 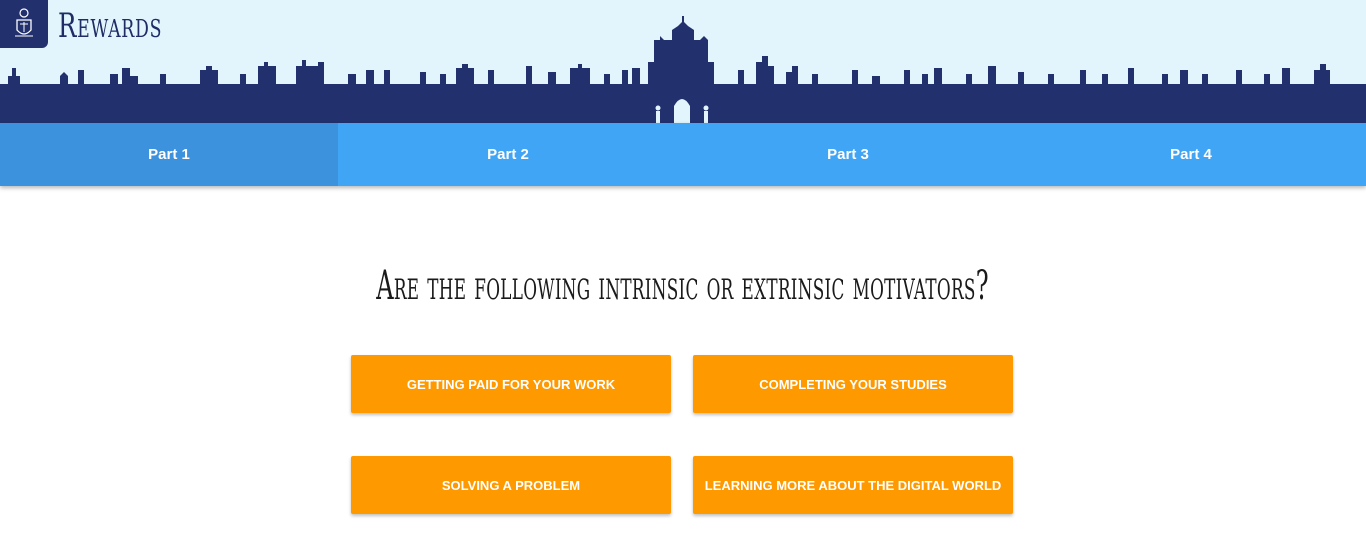 What do you see at coordinates (511, 485) in the screenshot?
I see `answer-button-solving-problem: Solving a problem` at bounding box center [511, 485].